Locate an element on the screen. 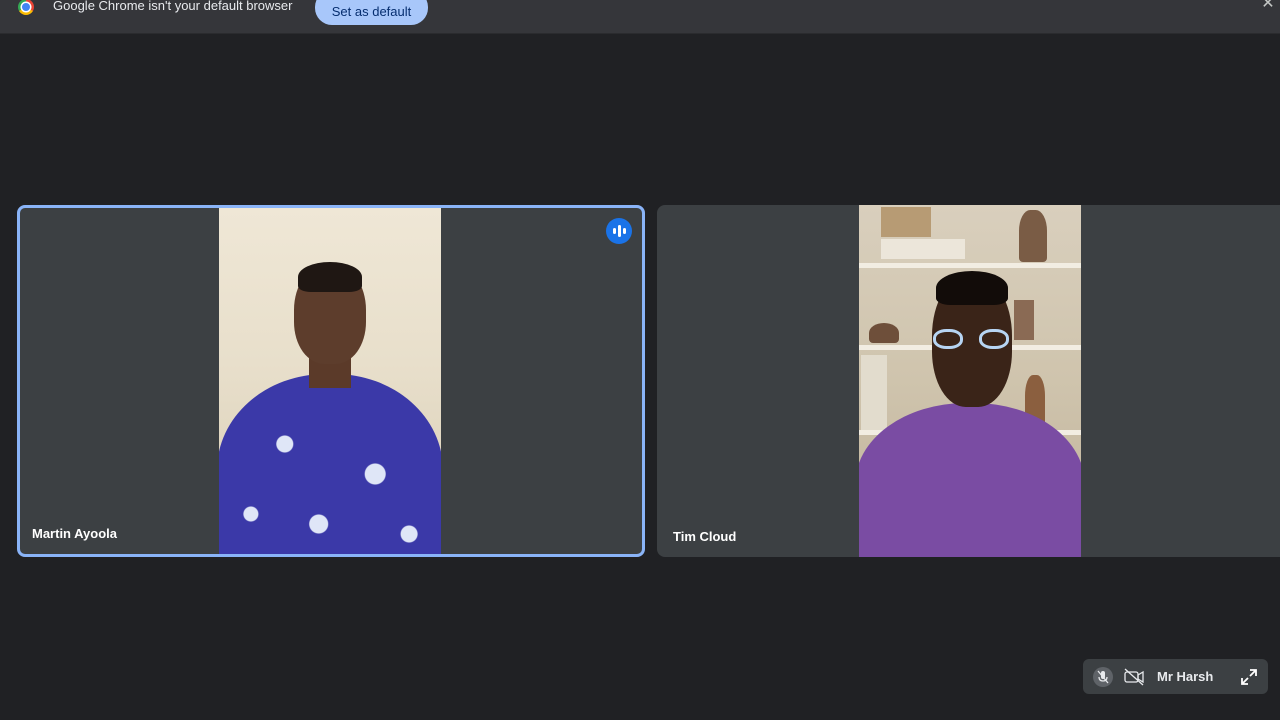 The width and height of the screenshot is (1280, 720). self-view-name: Mr Harsh is located at coordinates (1185, 676).